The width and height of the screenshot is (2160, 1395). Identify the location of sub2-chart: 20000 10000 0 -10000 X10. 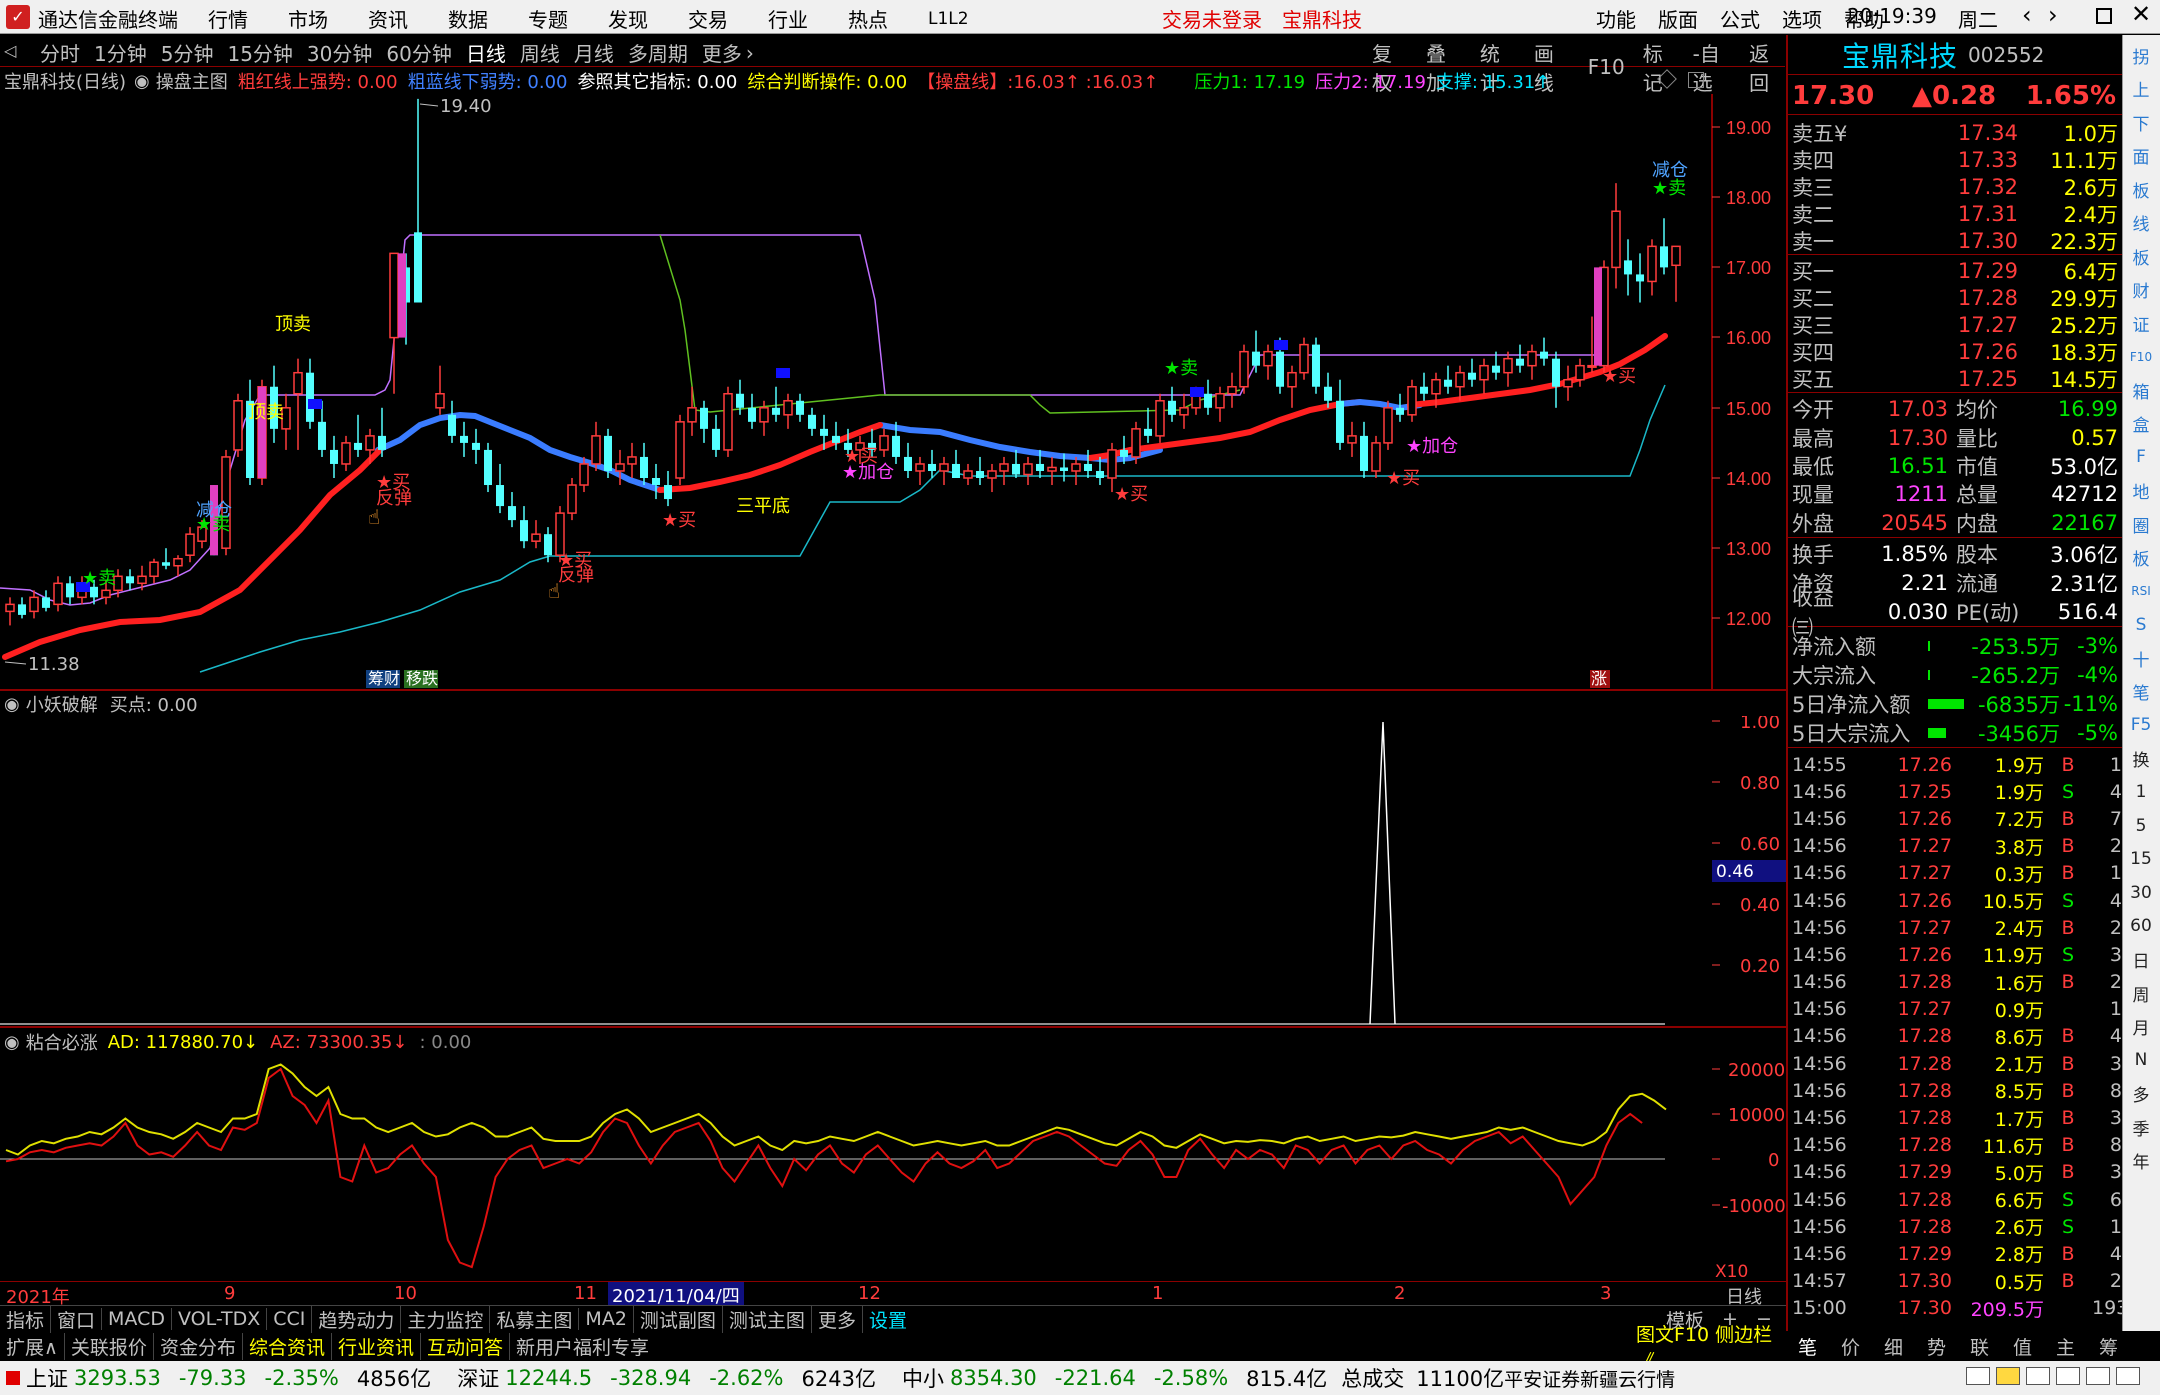
(893, 1167).